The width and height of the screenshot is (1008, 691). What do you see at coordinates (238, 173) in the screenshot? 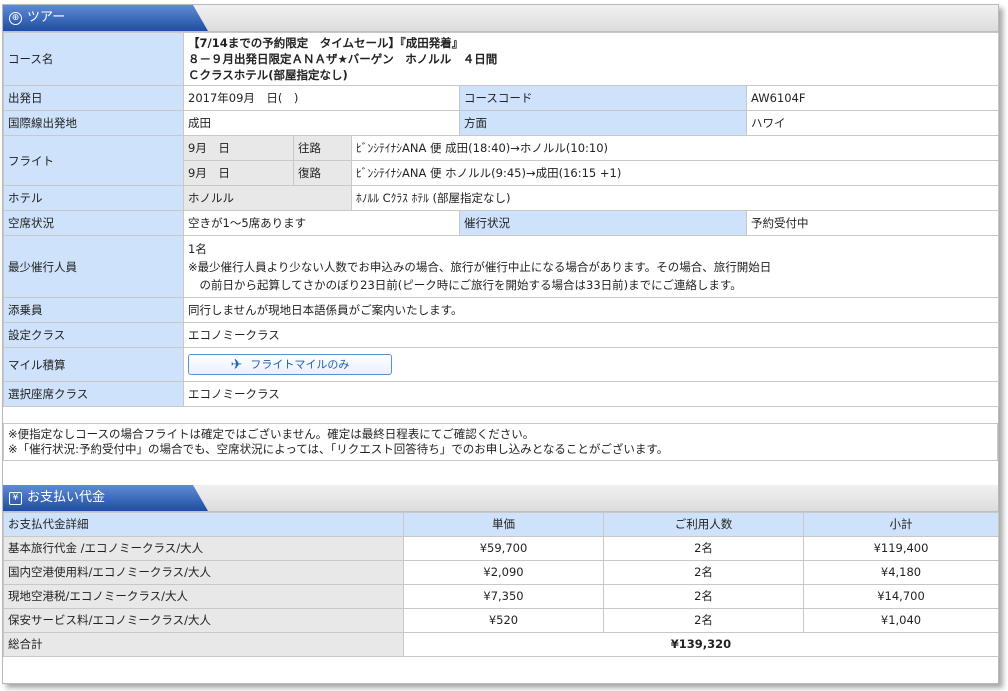
I see `return-date: 9月 日` at bounding box center [238, 173].